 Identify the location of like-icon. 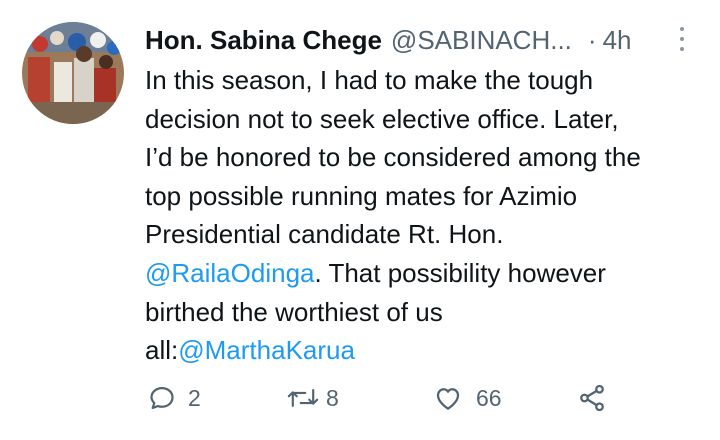
(448, 399).